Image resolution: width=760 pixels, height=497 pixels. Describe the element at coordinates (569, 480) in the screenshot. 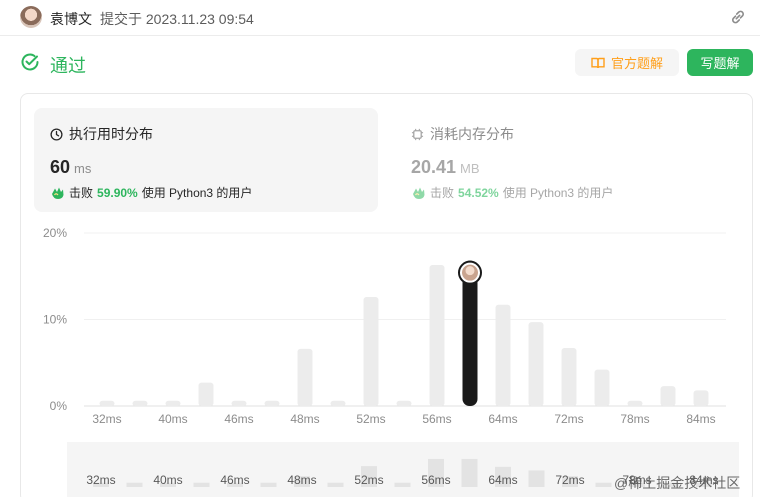

I see `overview-tick-label: 72ms` at that location.